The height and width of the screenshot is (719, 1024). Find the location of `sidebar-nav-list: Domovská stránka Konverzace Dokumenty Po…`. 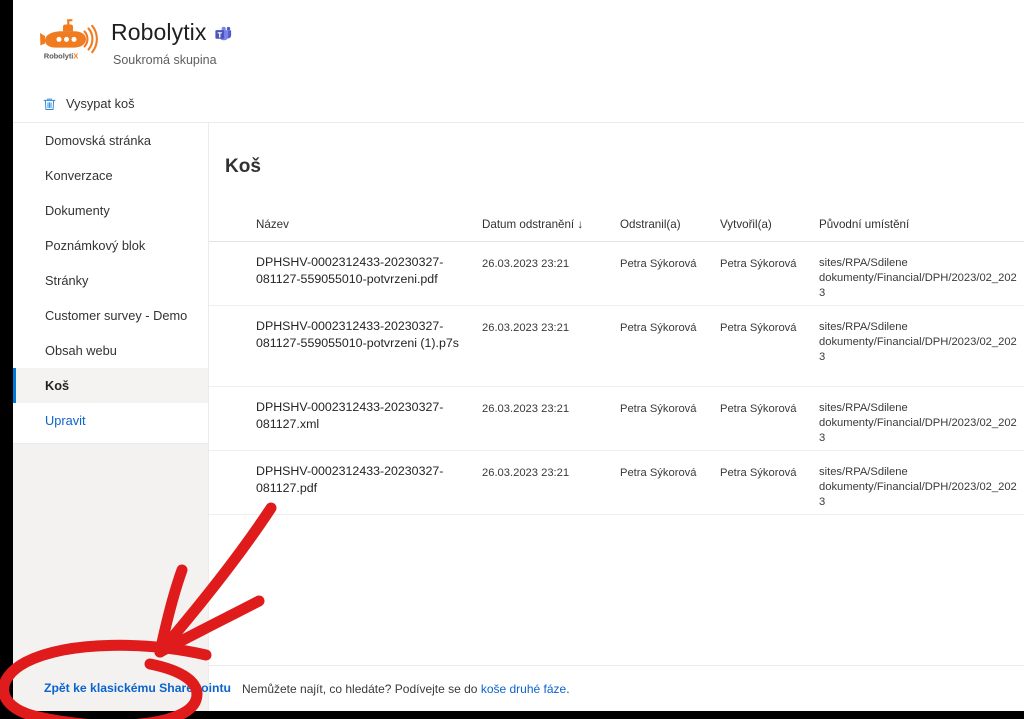

sidebar-nav-list: Domovská stránka Konverzace Dokumenty Po… is located at coordinates (110, 280).